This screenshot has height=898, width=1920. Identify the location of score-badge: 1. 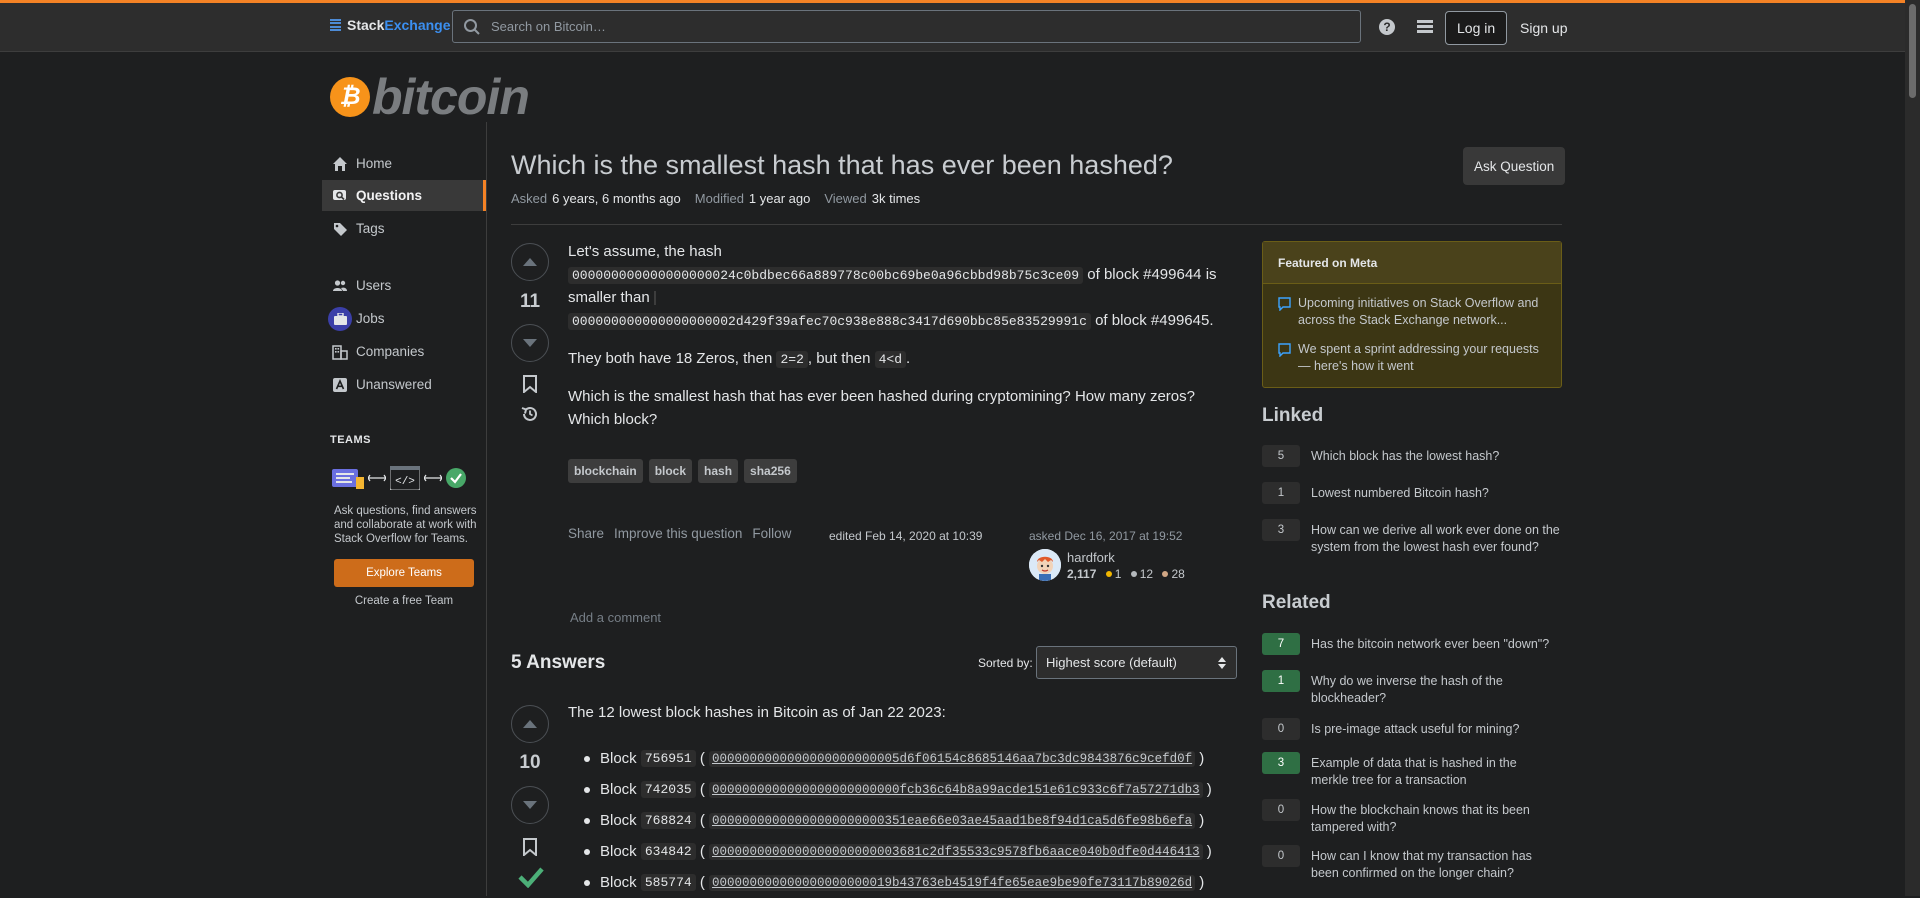
(1281, 493).